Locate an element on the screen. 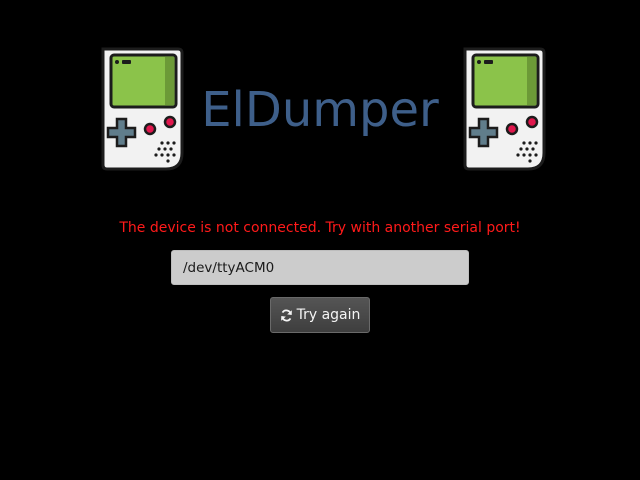 The width and height of the screenshot is (640, 480). try-again-label: Try again is located at coordinates (328, 315).